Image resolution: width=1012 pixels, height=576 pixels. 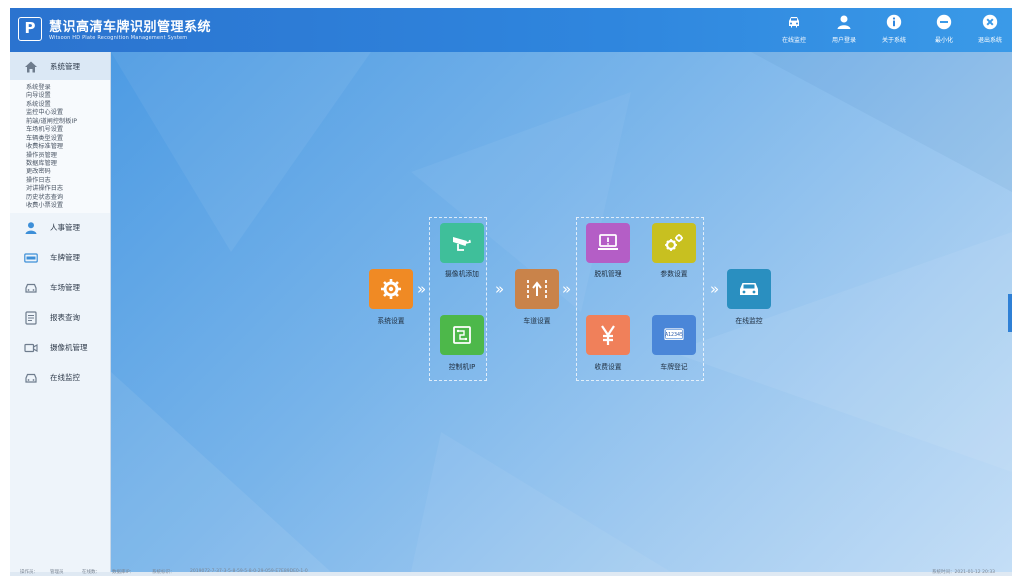 I want to click on header-button-label: 最小化, so click(x=943, y=40).